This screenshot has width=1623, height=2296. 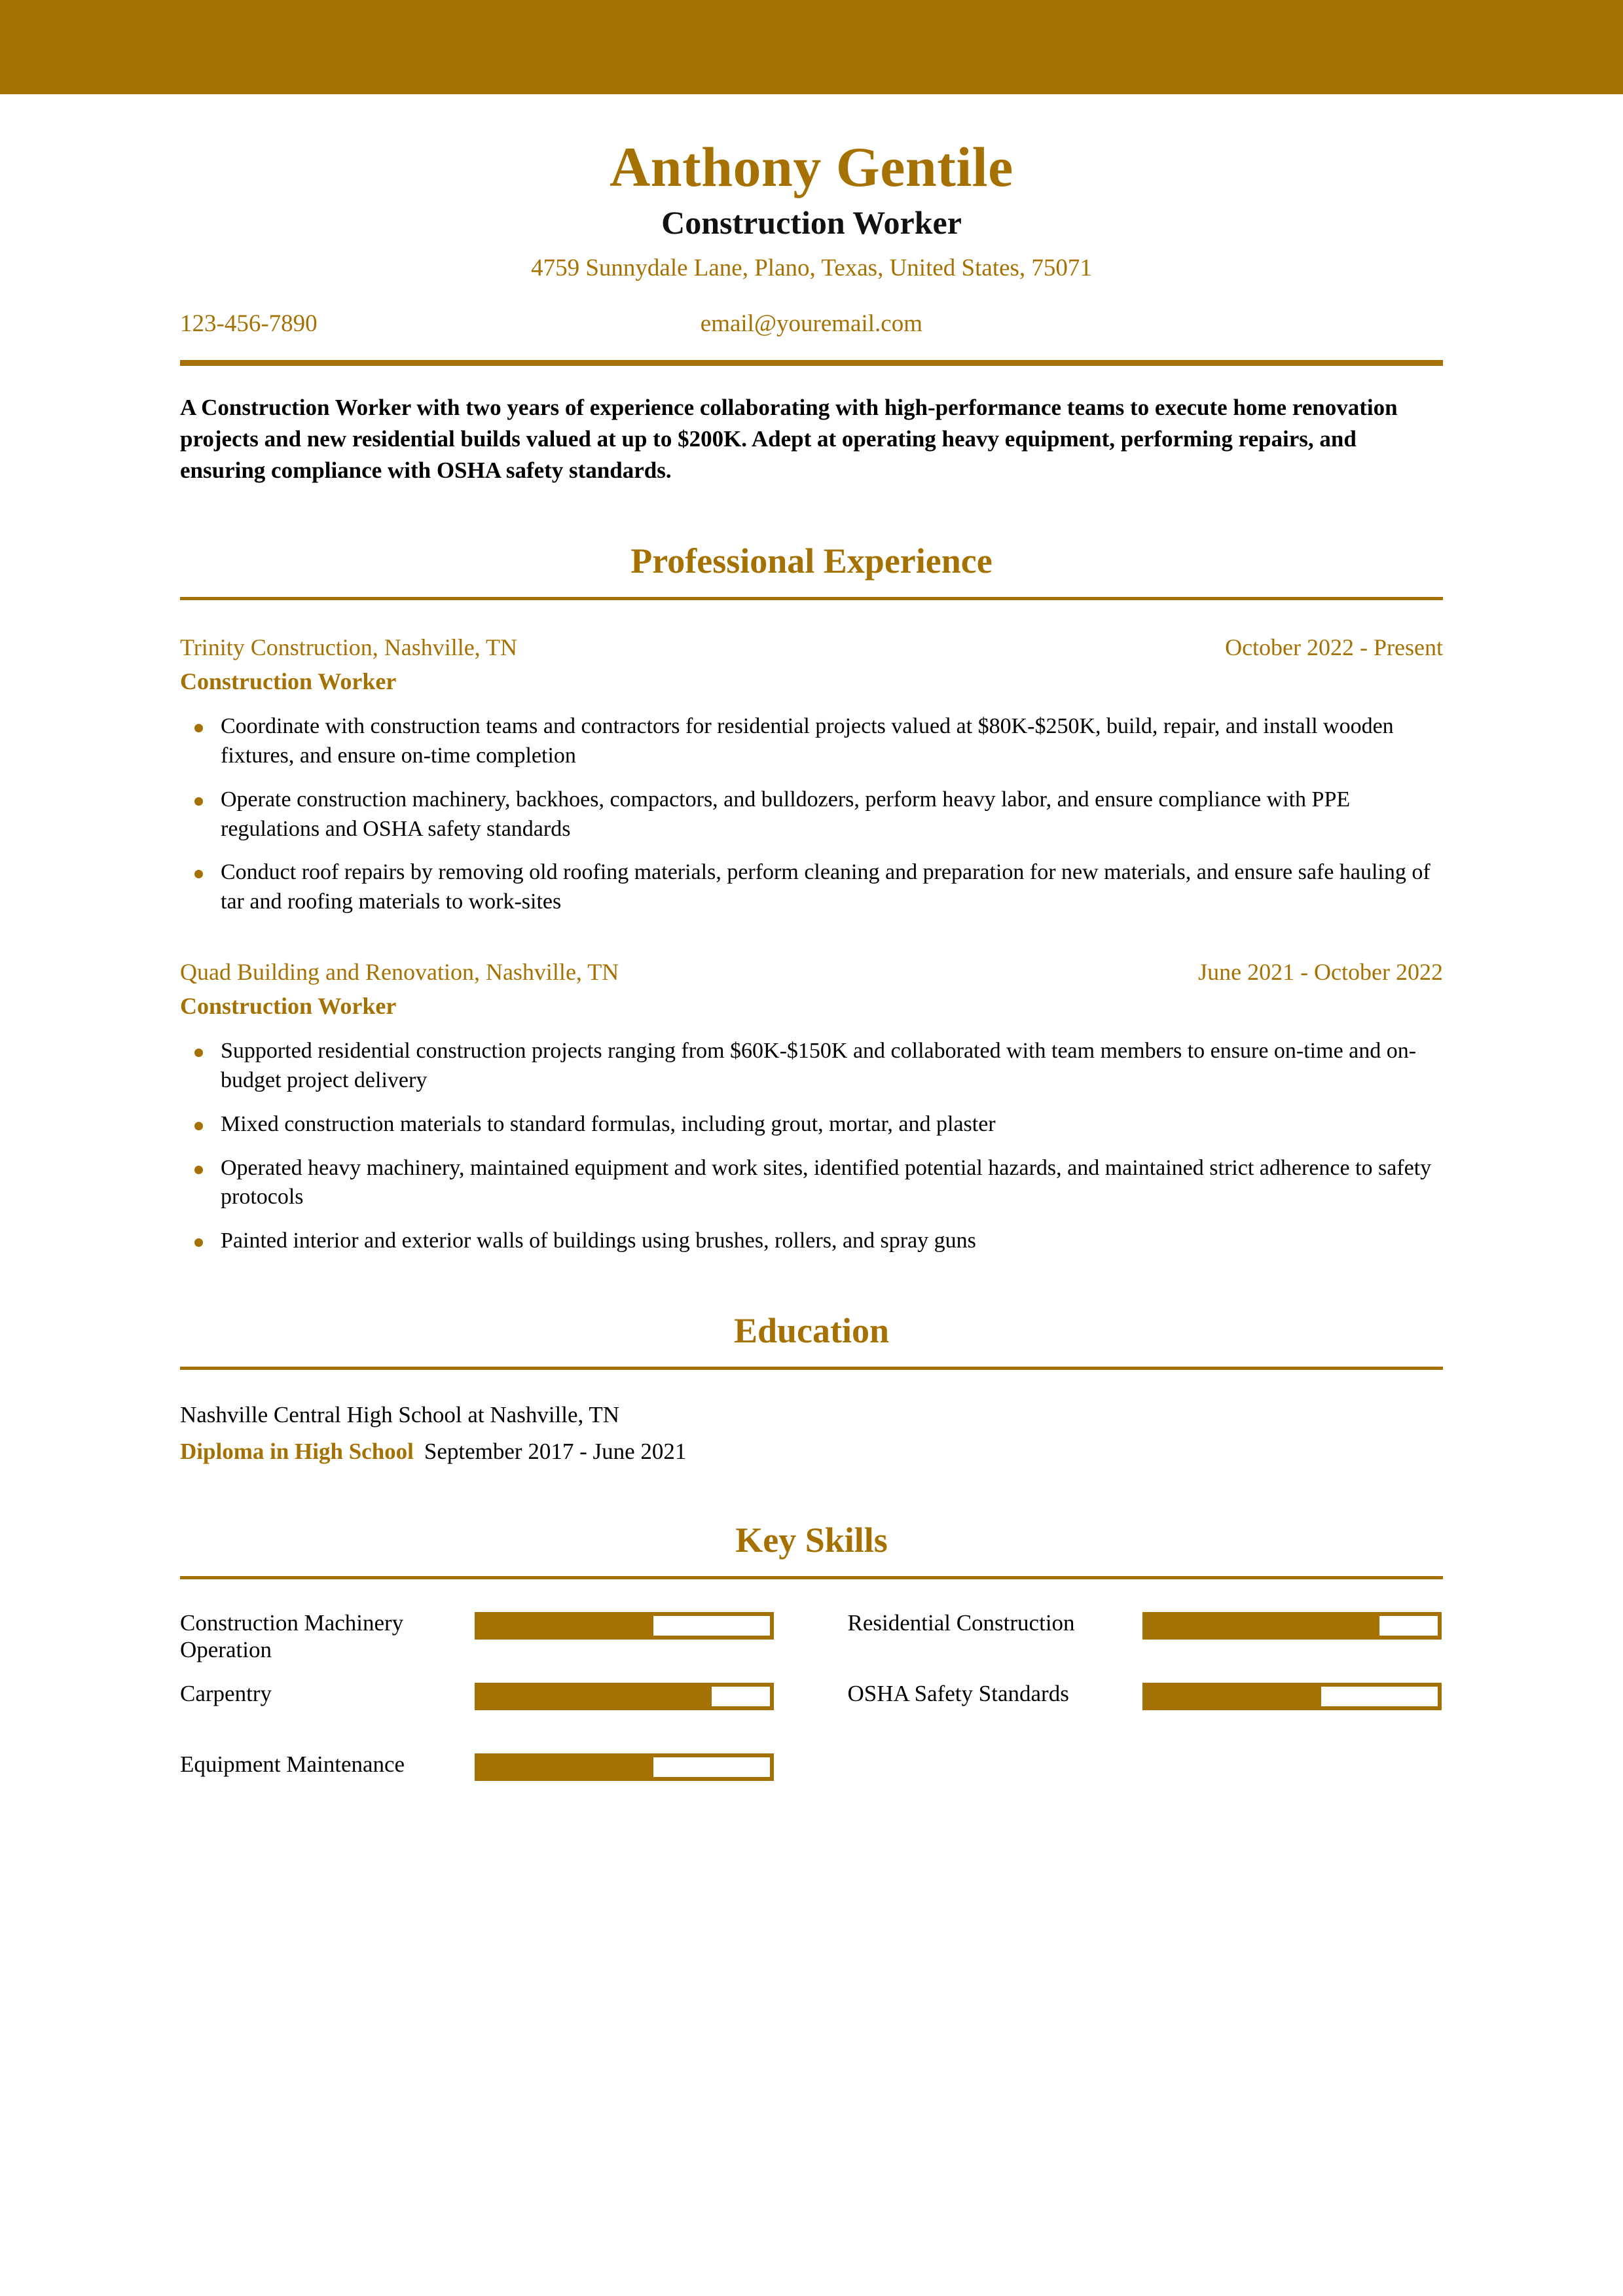 I want to click on skill-label: Equipment Maintenance, so click(x=292, y=1764).